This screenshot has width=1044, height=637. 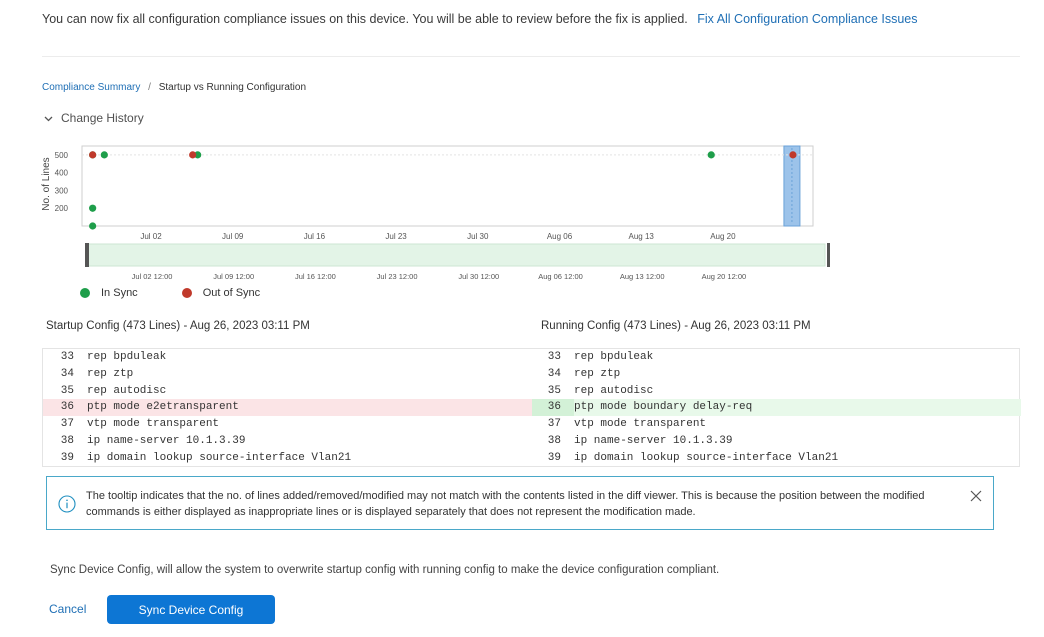 I want to click on legend-label: Out of Sync, so click(x=231, y=293).